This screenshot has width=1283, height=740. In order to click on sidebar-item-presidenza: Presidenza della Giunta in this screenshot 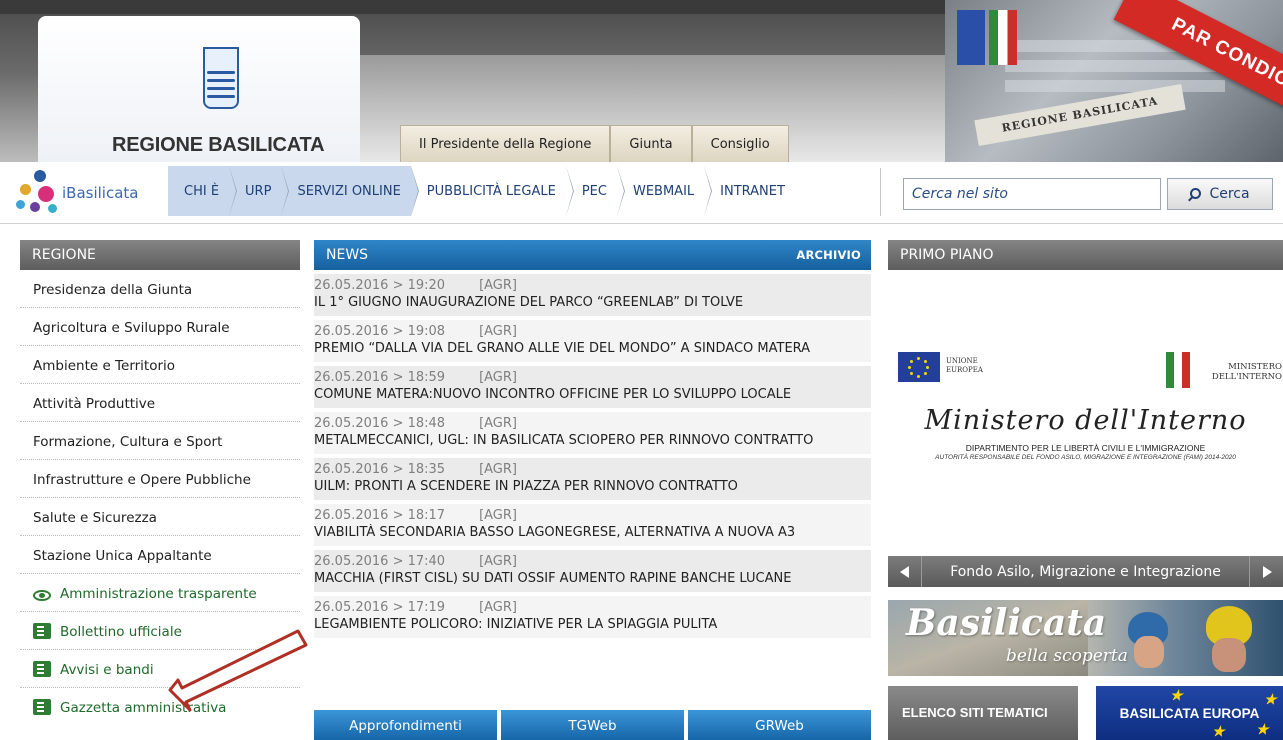, I will do `click(160, 289)`.